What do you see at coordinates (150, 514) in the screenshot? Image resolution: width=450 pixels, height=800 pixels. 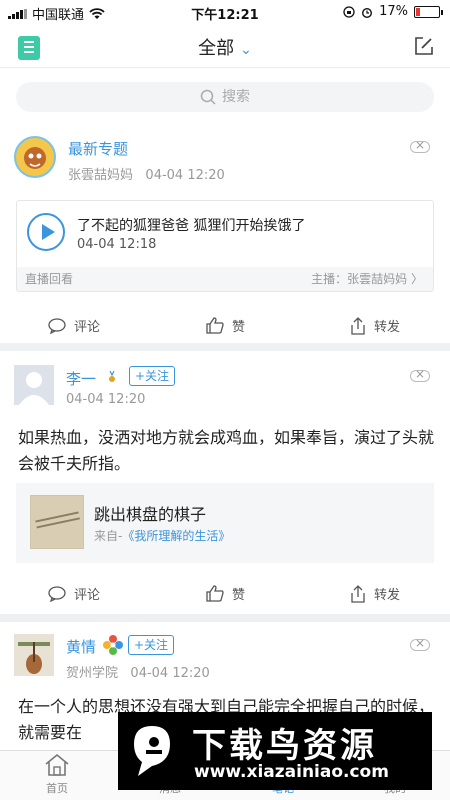 I see `article-title: 跳出棋盘的棋子` at bounding box center [150, 514].